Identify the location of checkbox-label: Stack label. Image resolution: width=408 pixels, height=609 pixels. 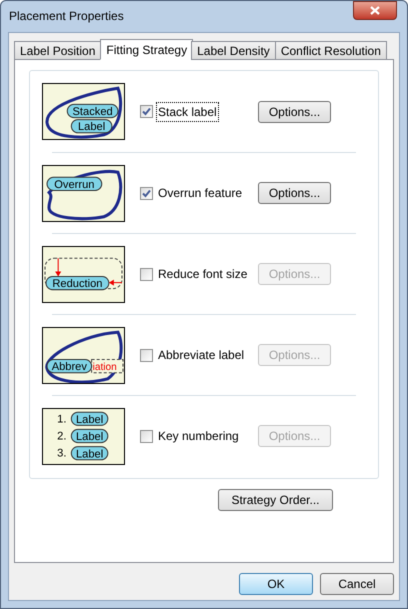
(187, 112).